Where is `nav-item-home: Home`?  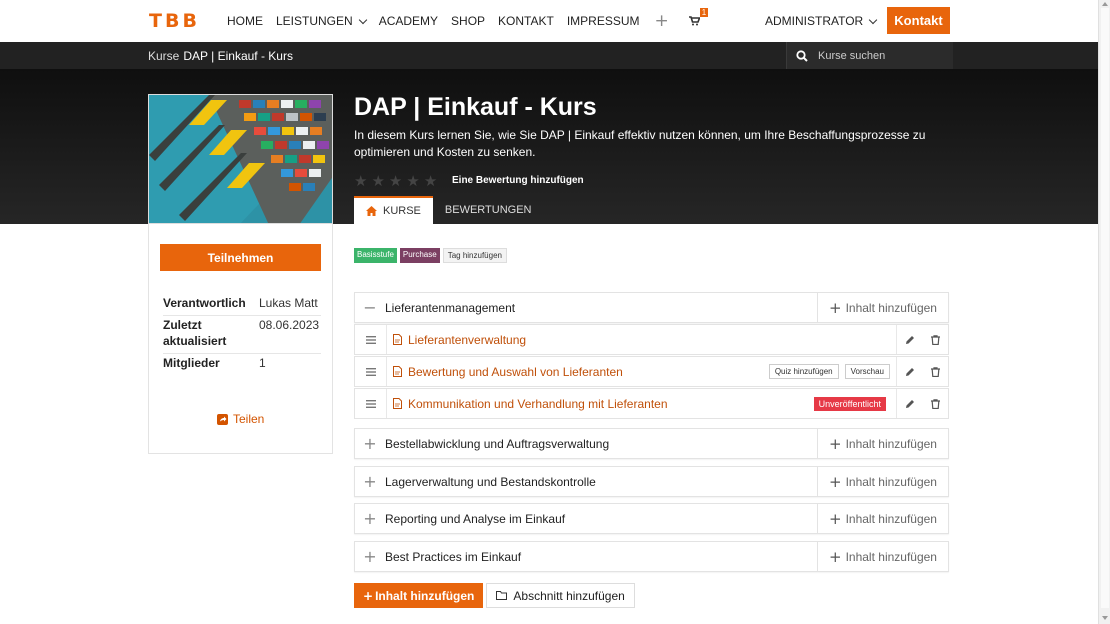
nav-item-home: Home is located at coordinates (245, 21).